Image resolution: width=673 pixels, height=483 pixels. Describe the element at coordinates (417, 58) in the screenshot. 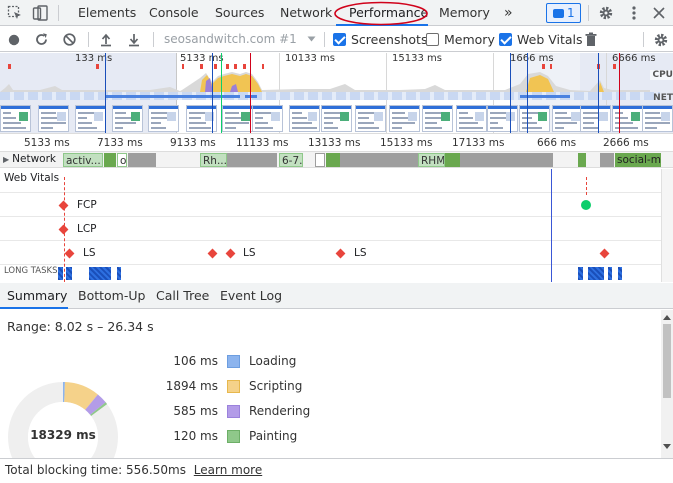

I see `overview-tick: 15133 ms` at that location.